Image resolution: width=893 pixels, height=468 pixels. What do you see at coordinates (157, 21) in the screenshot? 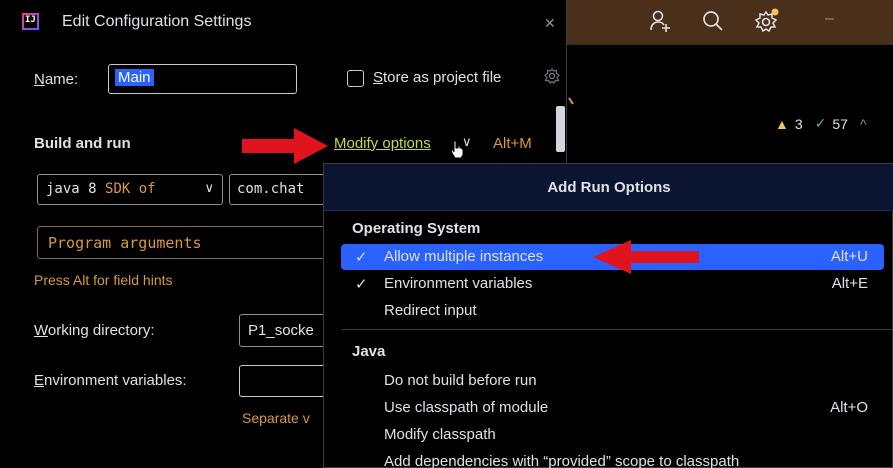
I see `dialog-title: Edit Configuration Settings` at bounding box center [157, 21].